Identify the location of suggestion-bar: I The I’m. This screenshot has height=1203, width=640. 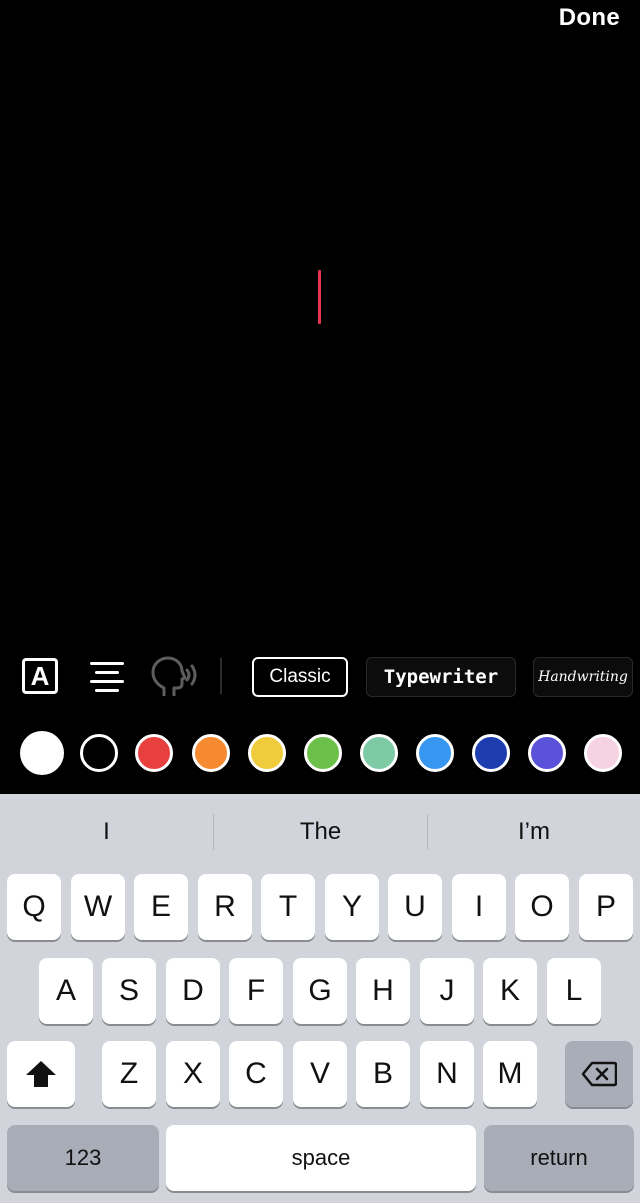
(320, 832).